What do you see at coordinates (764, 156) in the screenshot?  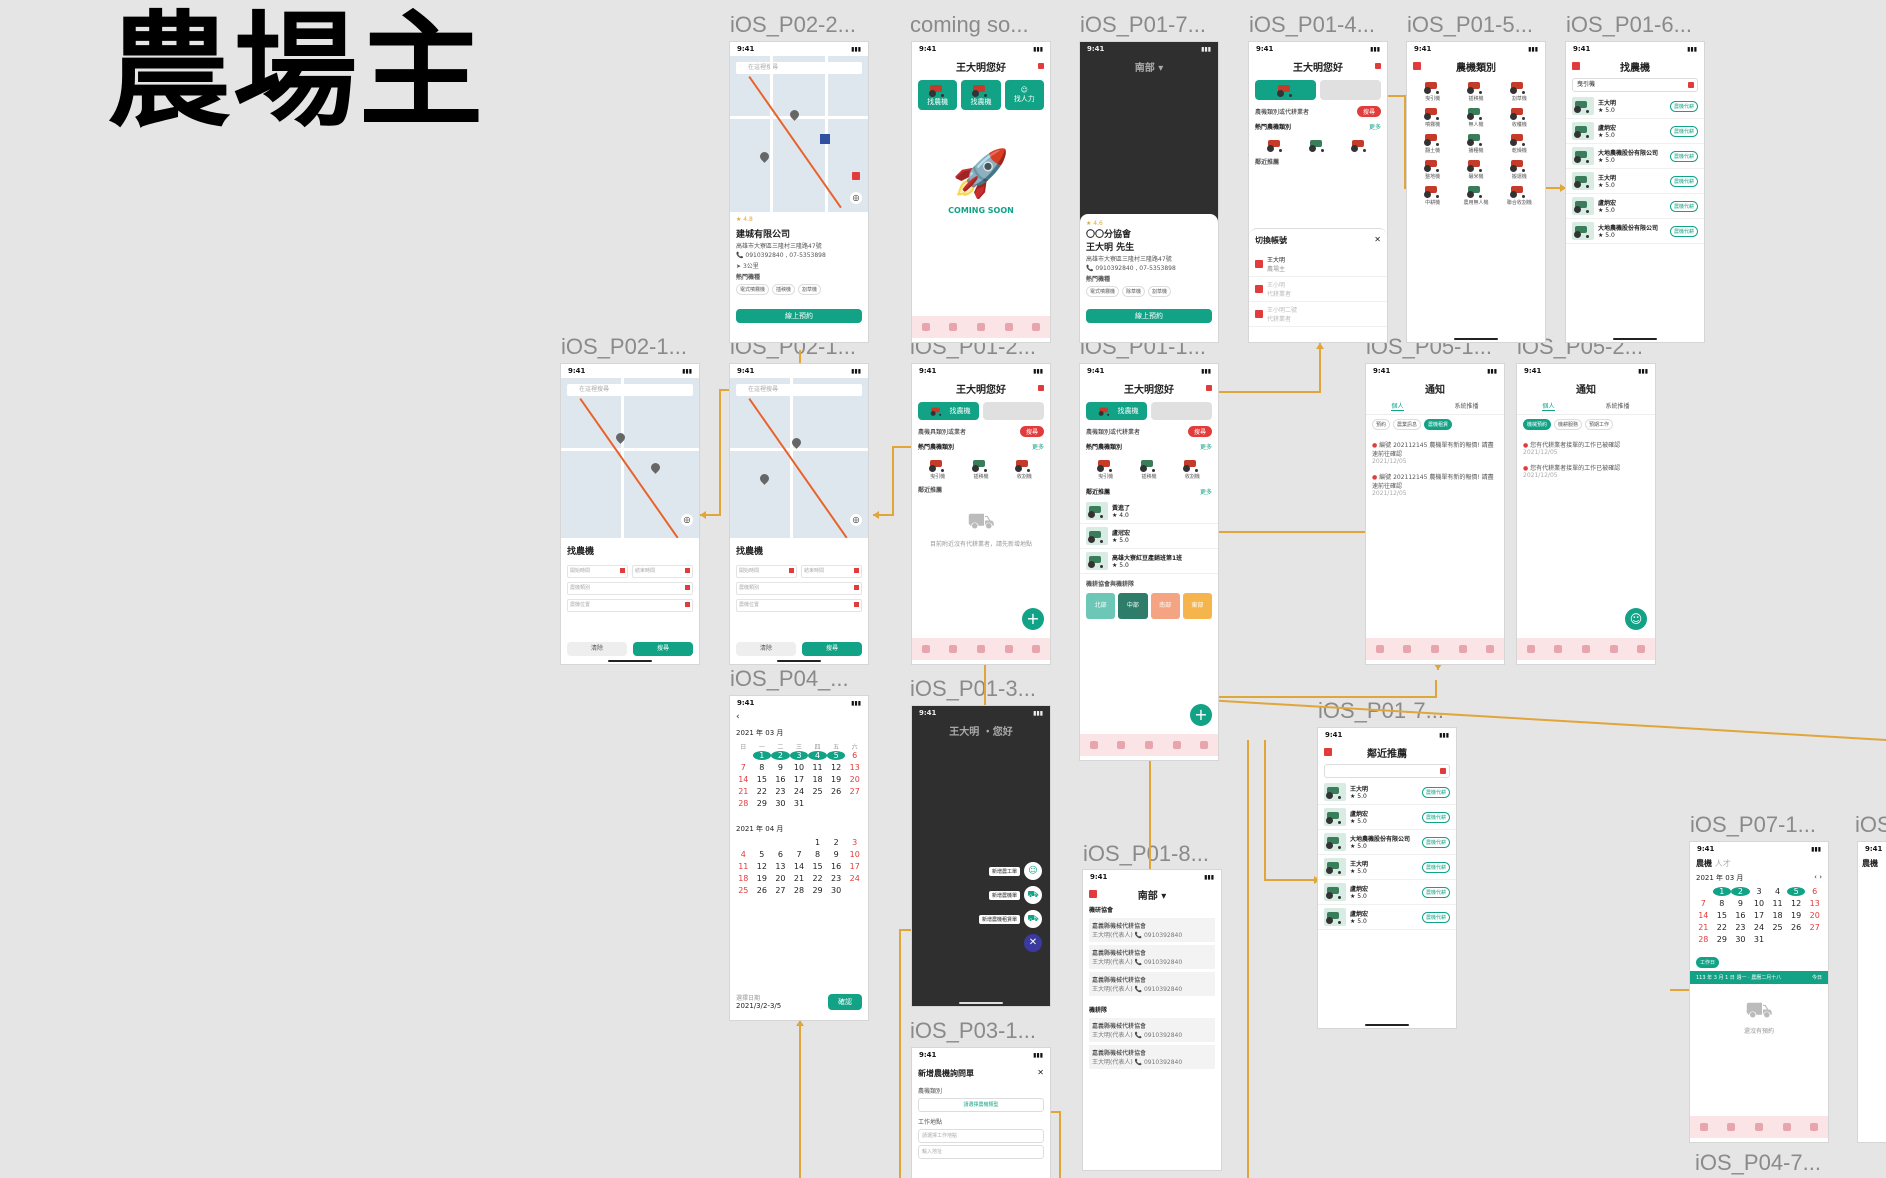 I see `map-pin-icon` at bounding box center [764, 156].